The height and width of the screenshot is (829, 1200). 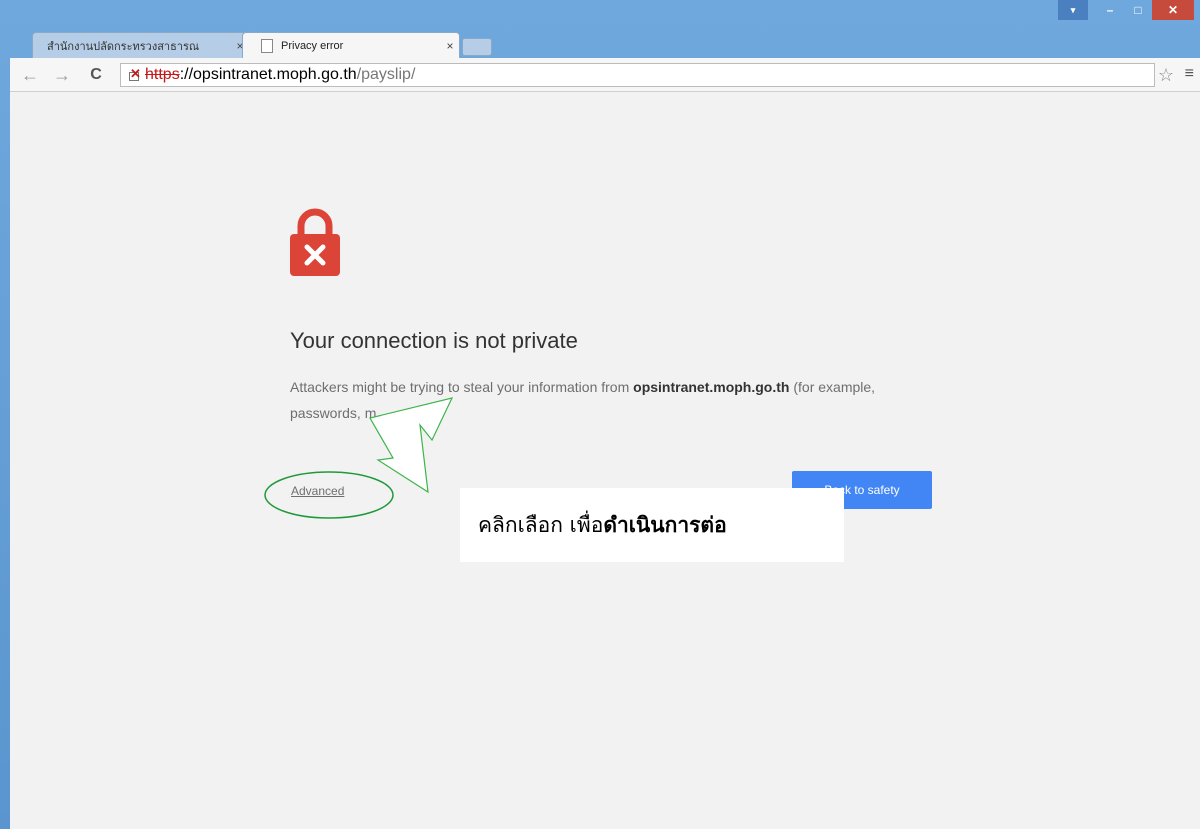 I want to click on new-tab-button, so click(x=477, y=47).